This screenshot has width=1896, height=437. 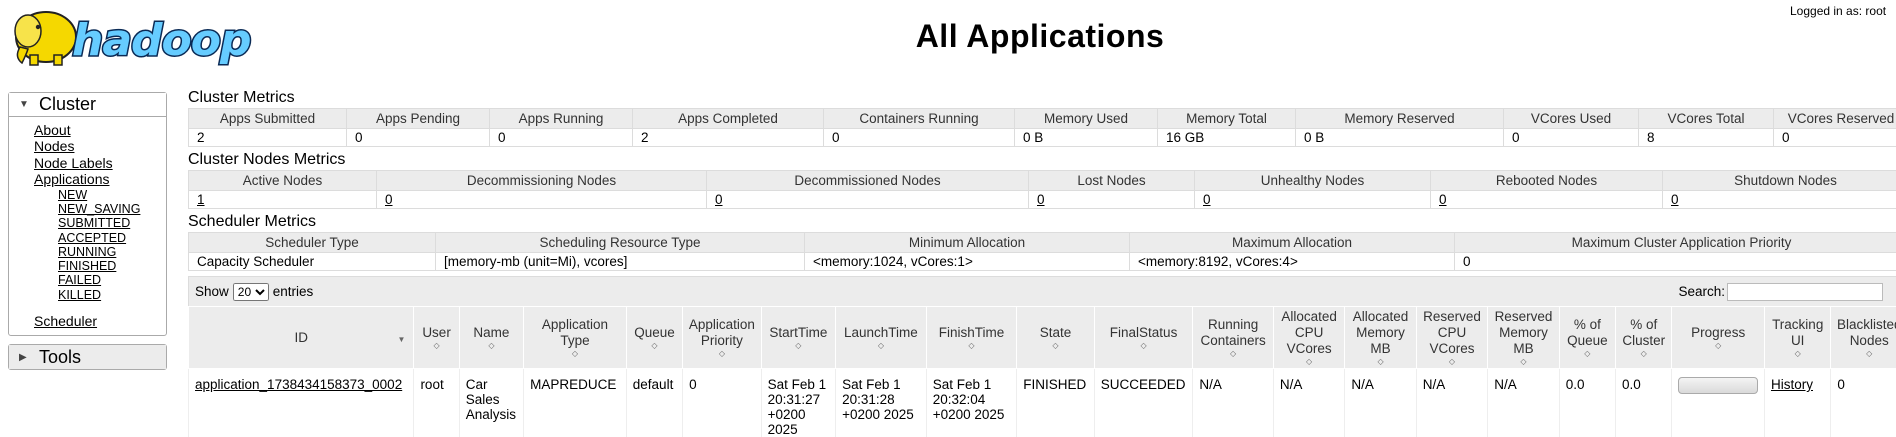 What do you see at coordinates (112, 238) in the screenshot?
I see `nav-link-state-accepted: ACCEPTED` at bounding box center [112, 238].